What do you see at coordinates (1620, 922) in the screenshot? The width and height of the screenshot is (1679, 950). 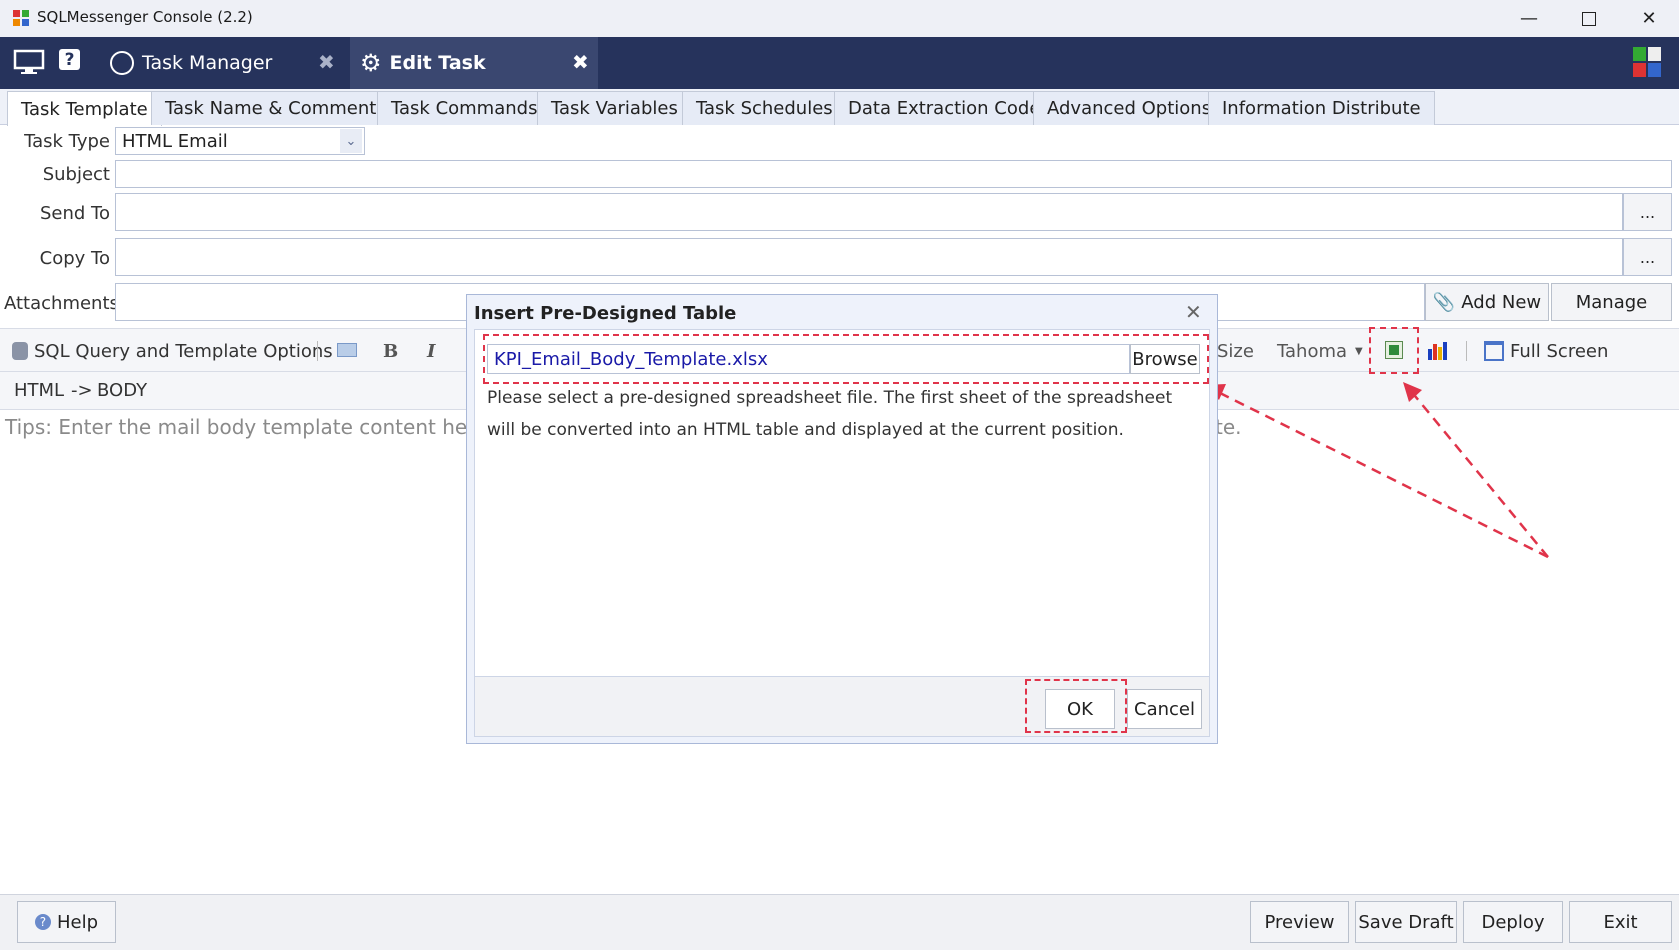 I see `exit-button: Exit` at bounding box center [1620, 922].